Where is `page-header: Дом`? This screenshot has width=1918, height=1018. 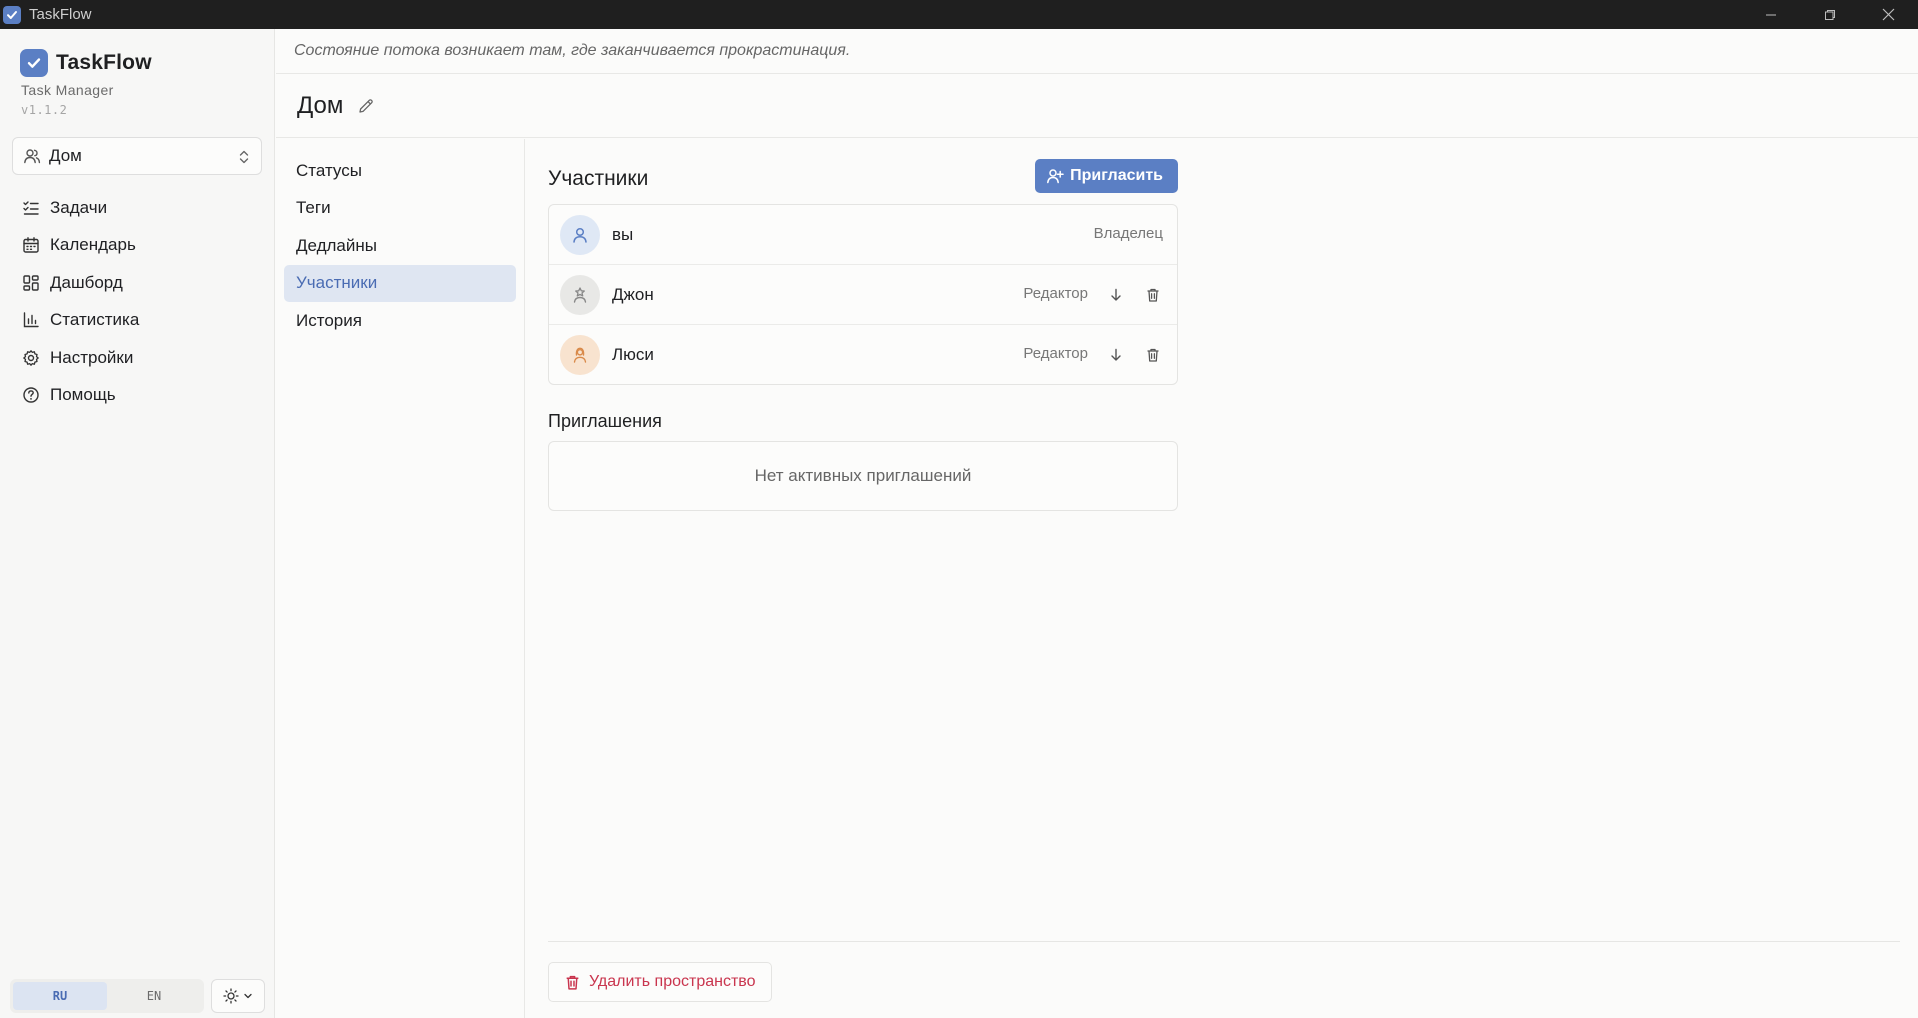 page-header: Дом is located at coordinates (1097, 106).